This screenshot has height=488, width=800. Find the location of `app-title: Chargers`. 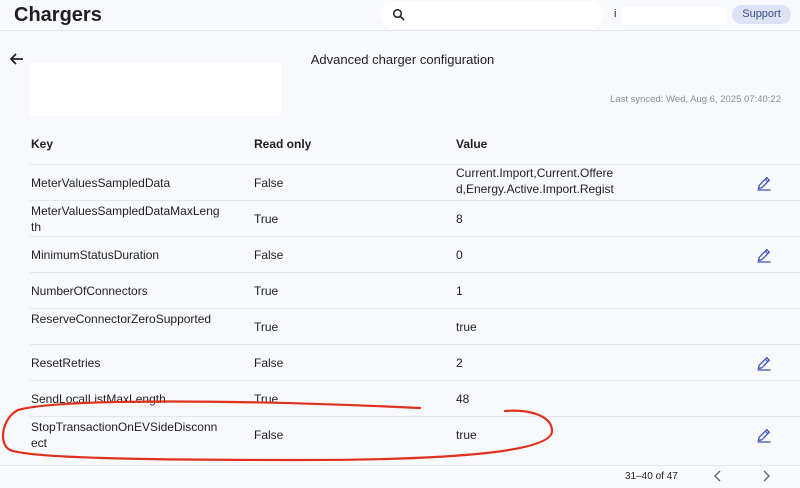

app-title: Chargers is located at coordinates (58, 15).